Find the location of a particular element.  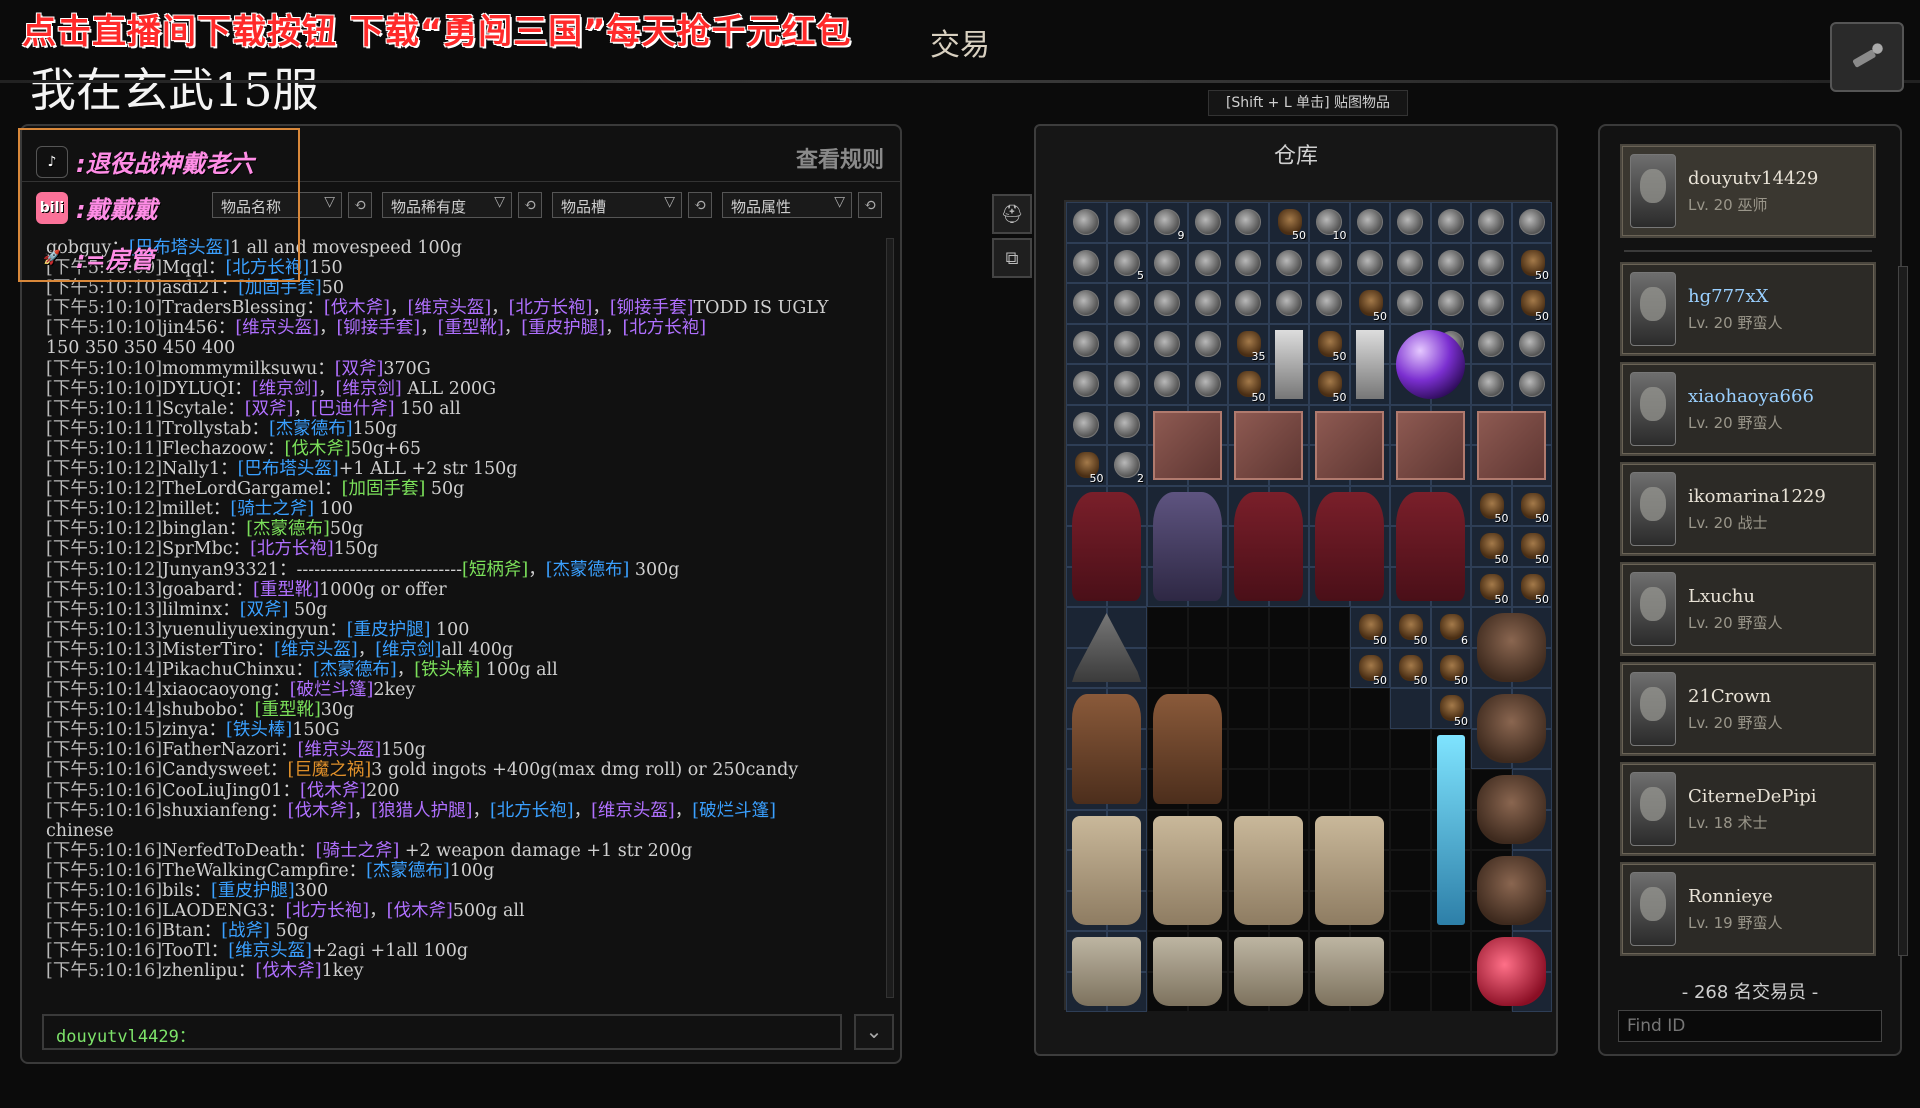

item-link: [维京剑] is located at coordinates (369, 389).